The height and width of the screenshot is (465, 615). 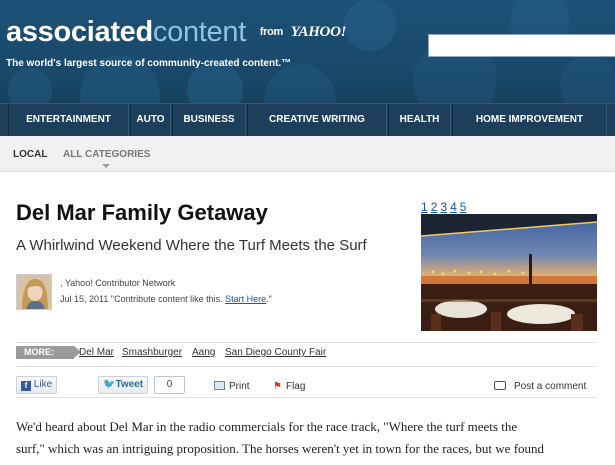 What do you see at coordinates (277, 386) in the screenshot?
I see `flag-icon: ⚑` at bounding box center [277, 386].